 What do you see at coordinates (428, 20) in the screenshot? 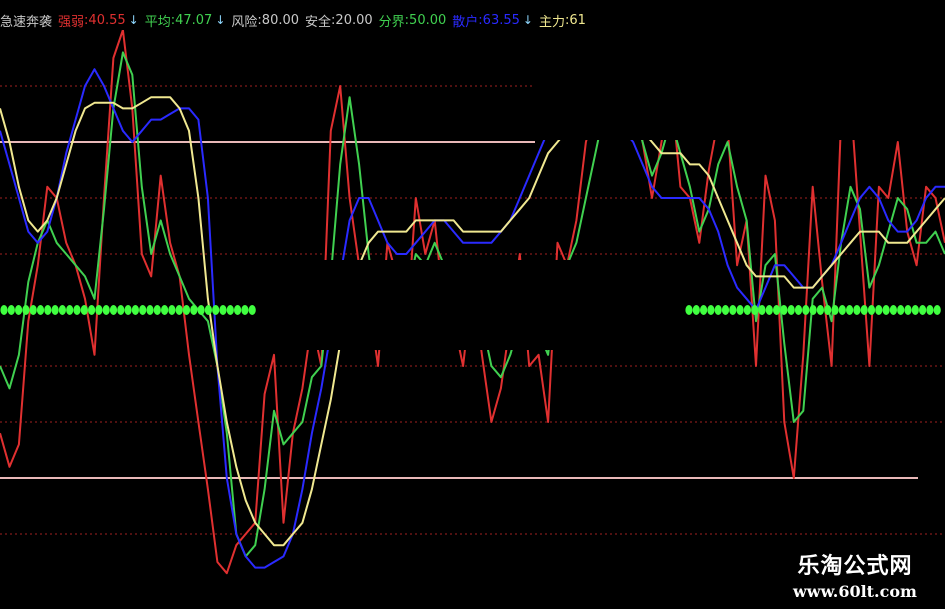
I see `legend-item-value: 50.00` at bounding box center [428, 20].